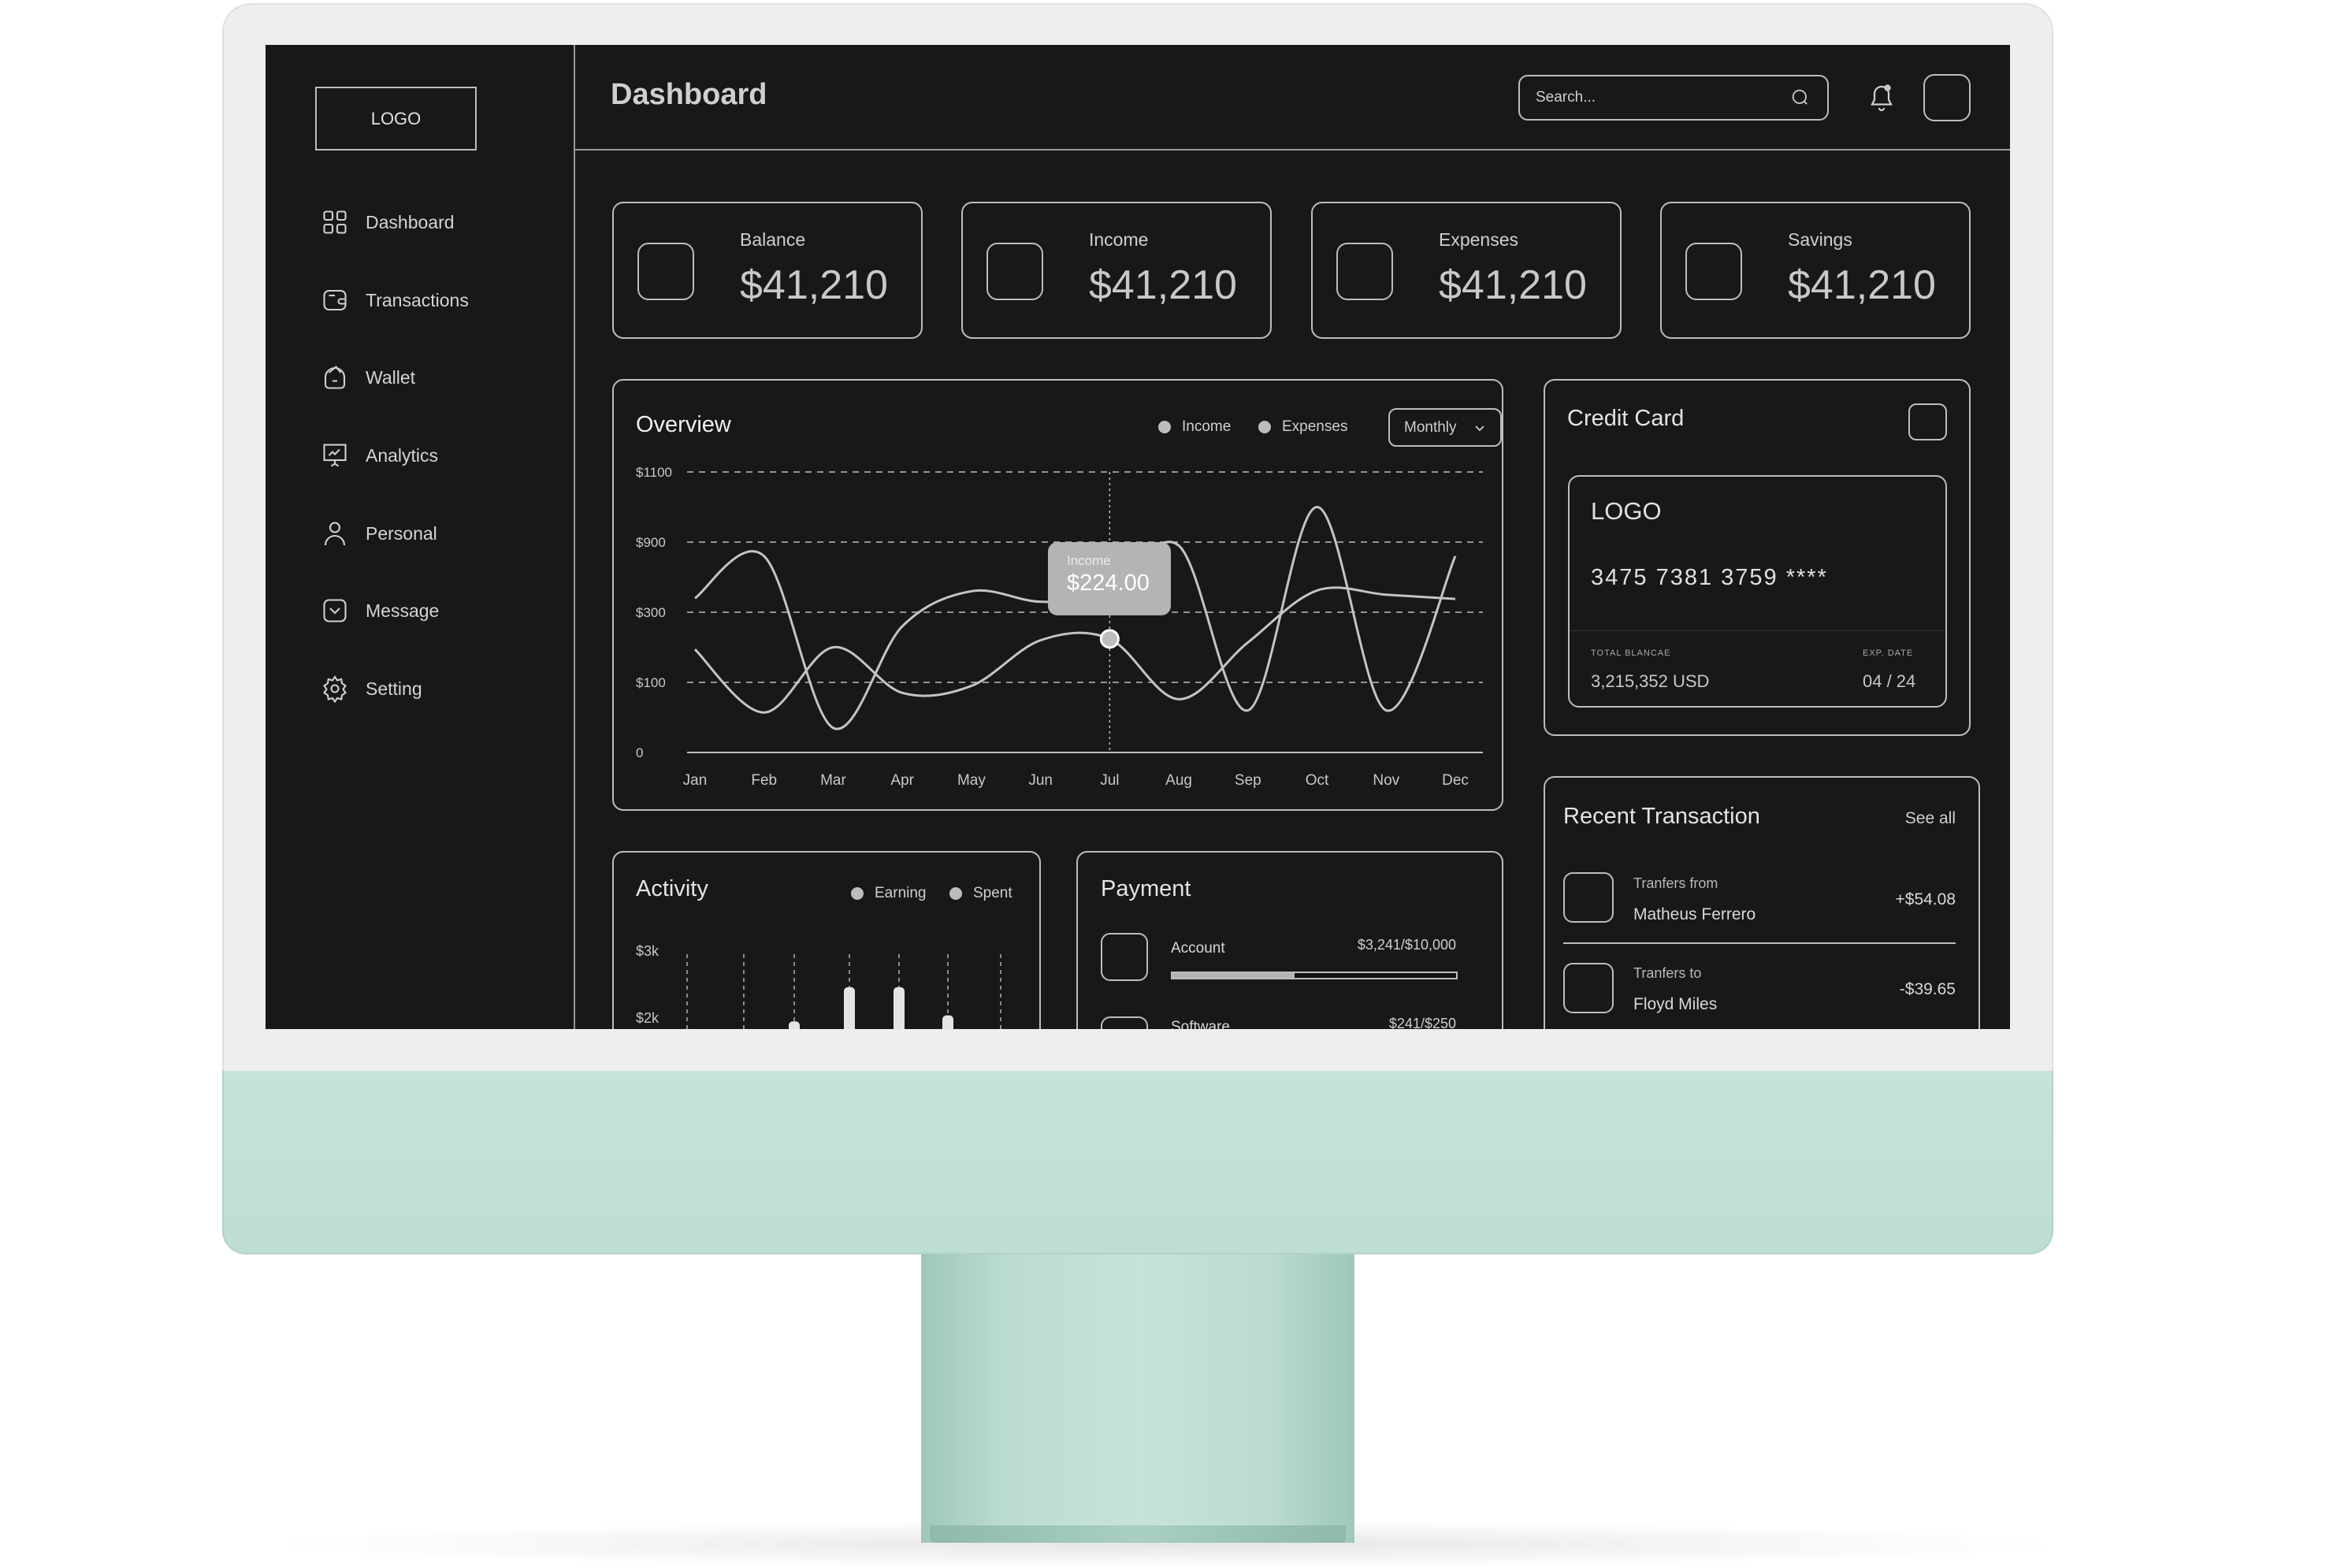  Describe the element at coordinates (1626, 419) in the screenshot. I see `credit-card-title: Credit Card` at that location.